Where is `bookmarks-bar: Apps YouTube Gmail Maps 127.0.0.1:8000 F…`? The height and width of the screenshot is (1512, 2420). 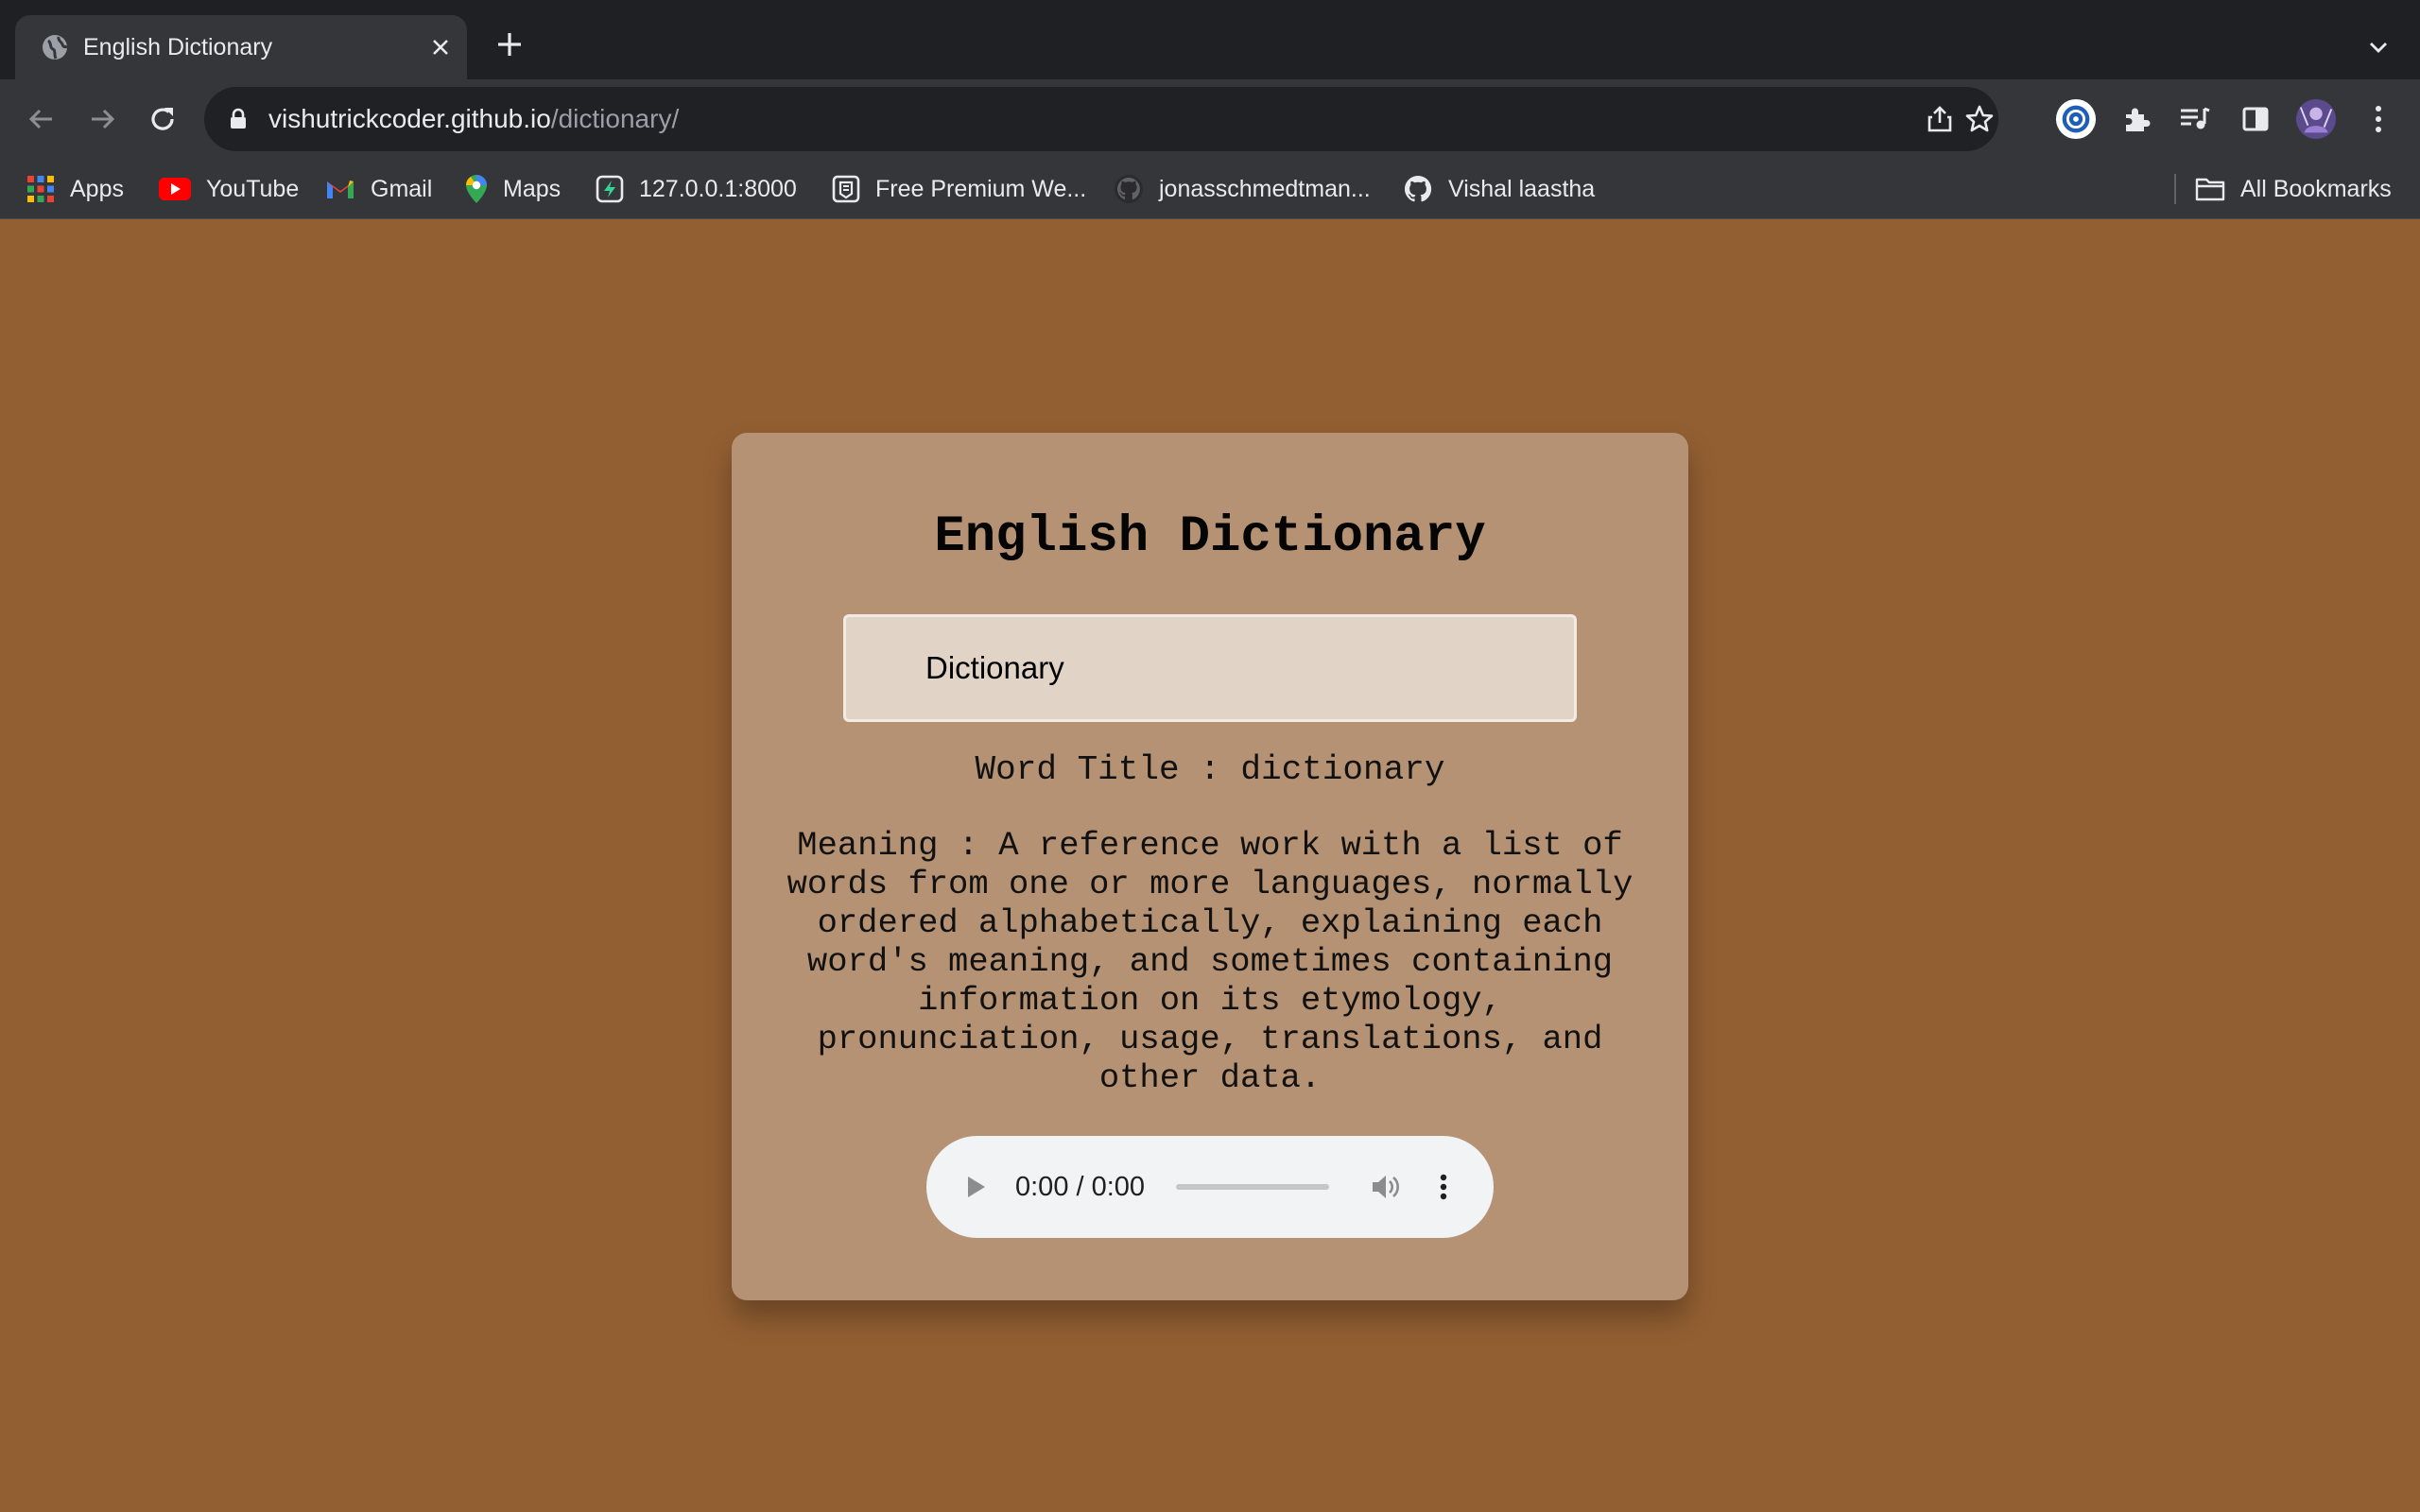 bookmarks-bar: Apps YouTube Gmail Maps 127.0.0.1:8000 F… is located at coordinates (1210, 189).